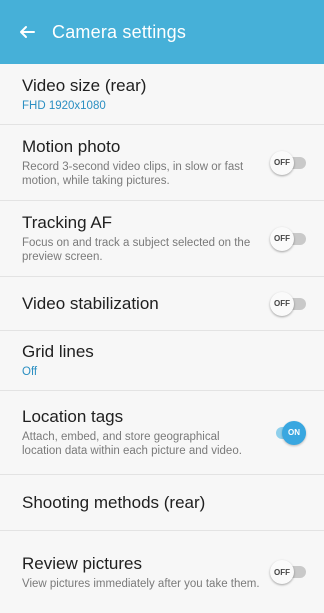 The width and height of the screenshot is (324, 613). I want to click on setting-title: Video stabilization, so click(90, 303).